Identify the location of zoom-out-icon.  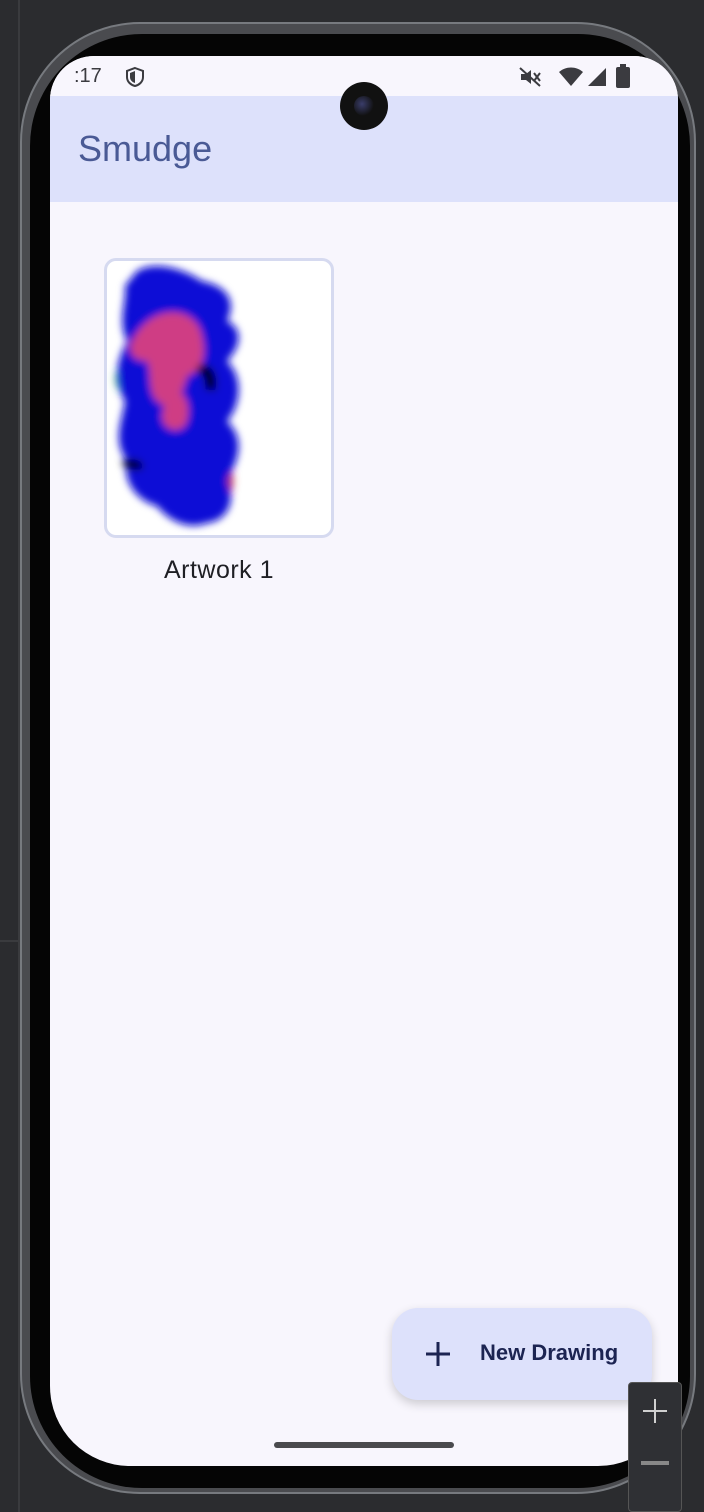
(655, 1463).